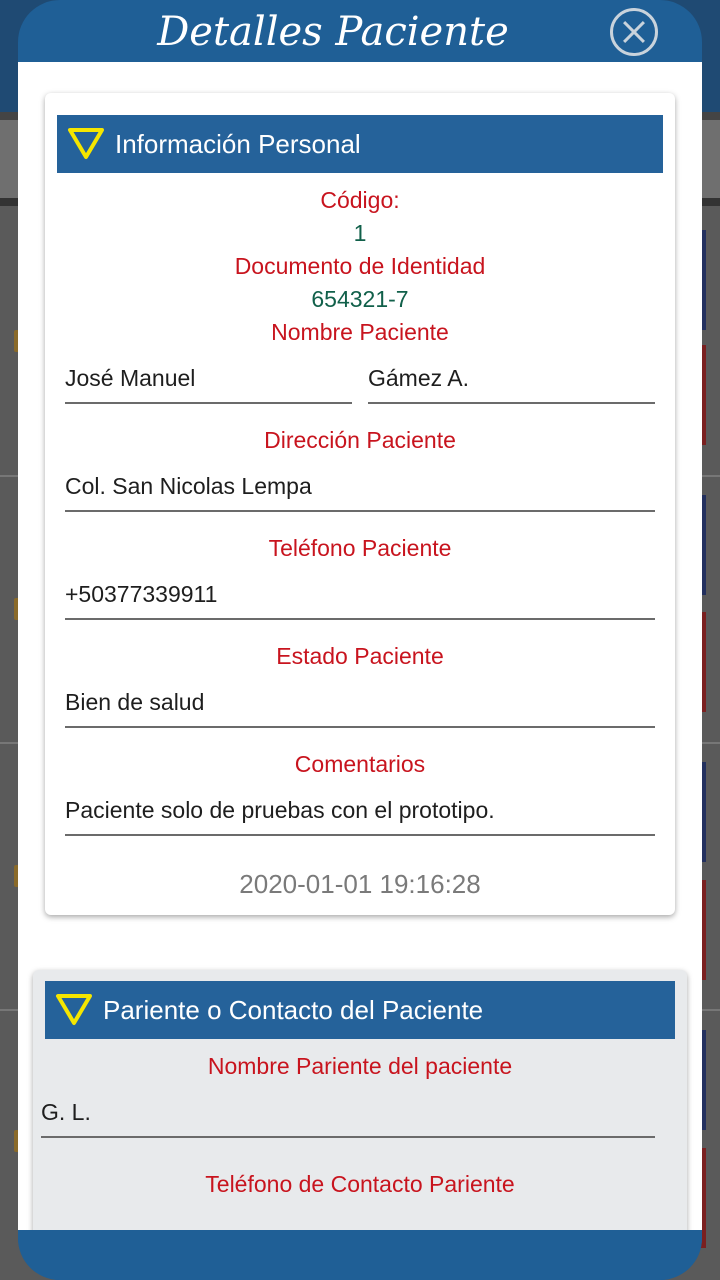 The image size is (720, 1280). What do you see at coordinates (360, 598) in the screenshot?
I see `telefono-field: +50377339911` at bounding box center [360, 598].